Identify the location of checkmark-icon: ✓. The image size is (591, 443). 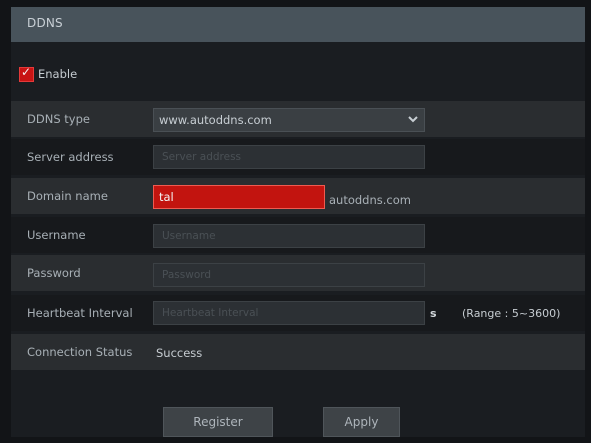
(26, 72).